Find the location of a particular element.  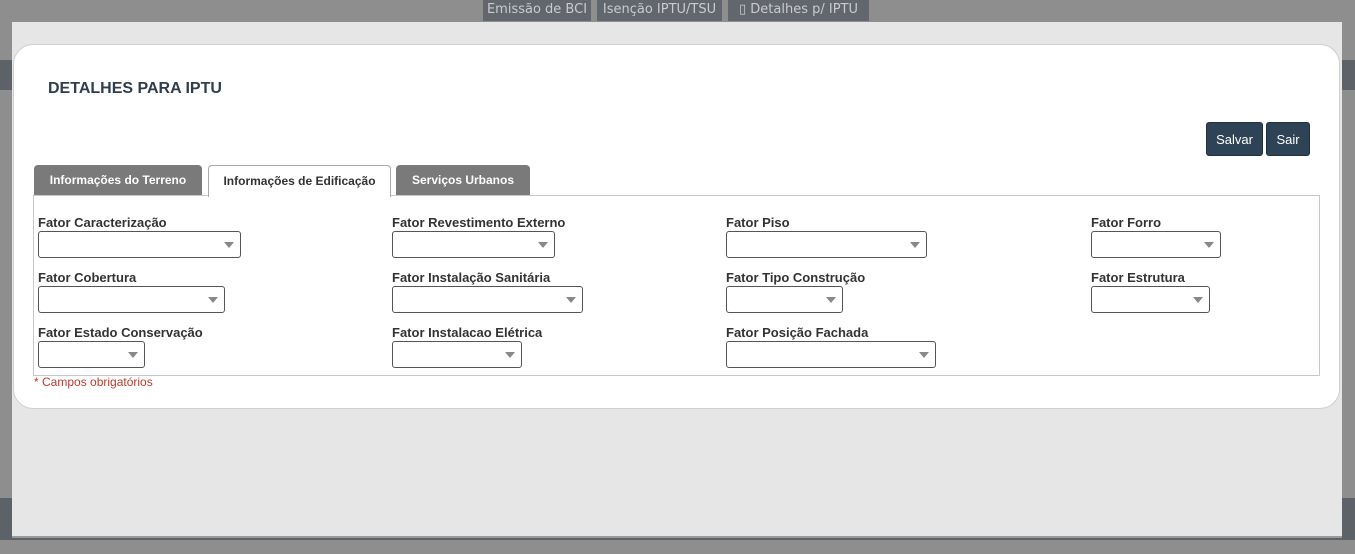

field-label: Fator Tipo Construção is located at coordinates (796, 277).